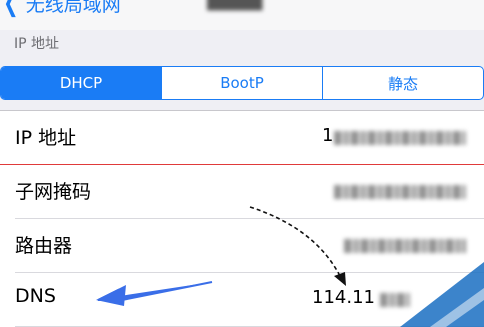 This screenshot has height=327, width=484. I want to click on subnet-mask-value-redacted, so click(400, 192).